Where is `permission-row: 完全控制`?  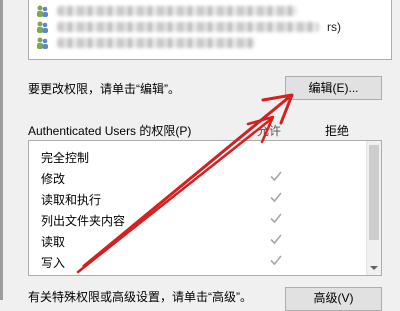 permission-row: 完全控制 is located at coordinates (201, 156).